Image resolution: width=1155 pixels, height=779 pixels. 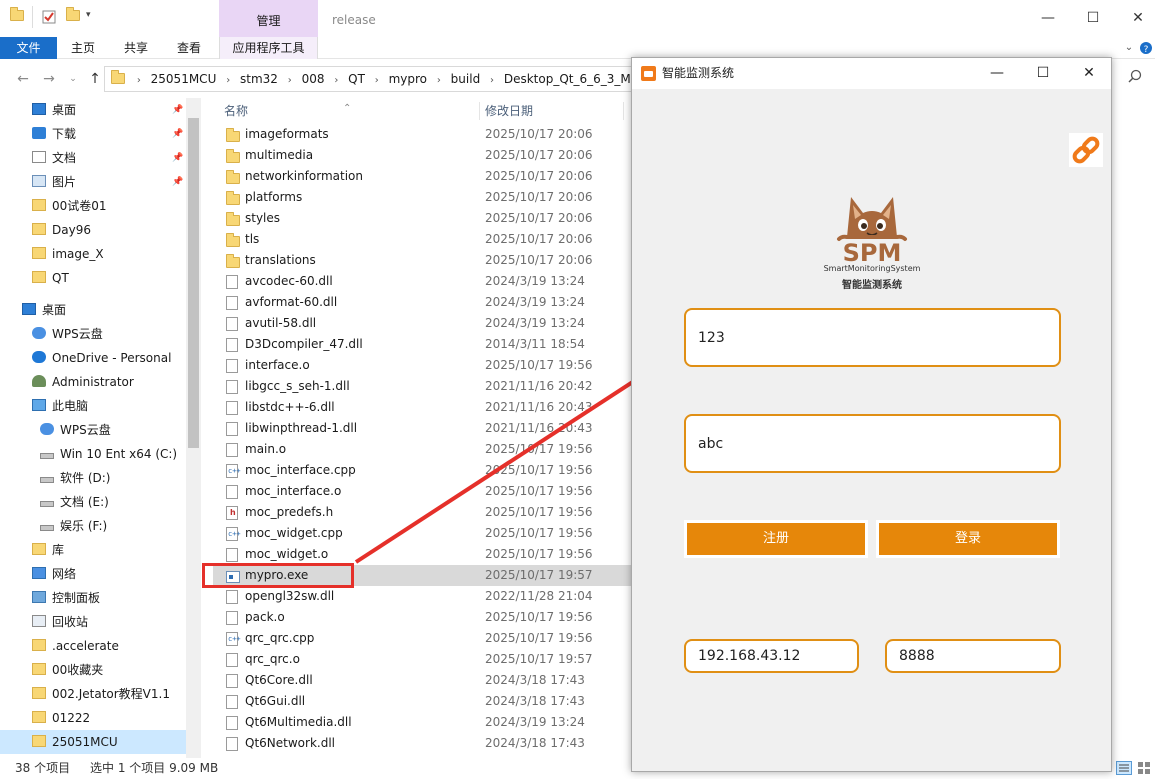 What do you see at coordinates (1043, 73) in the screenshot?
I see `app-maximize-button: ☐` at bounding box center [1043, 73].